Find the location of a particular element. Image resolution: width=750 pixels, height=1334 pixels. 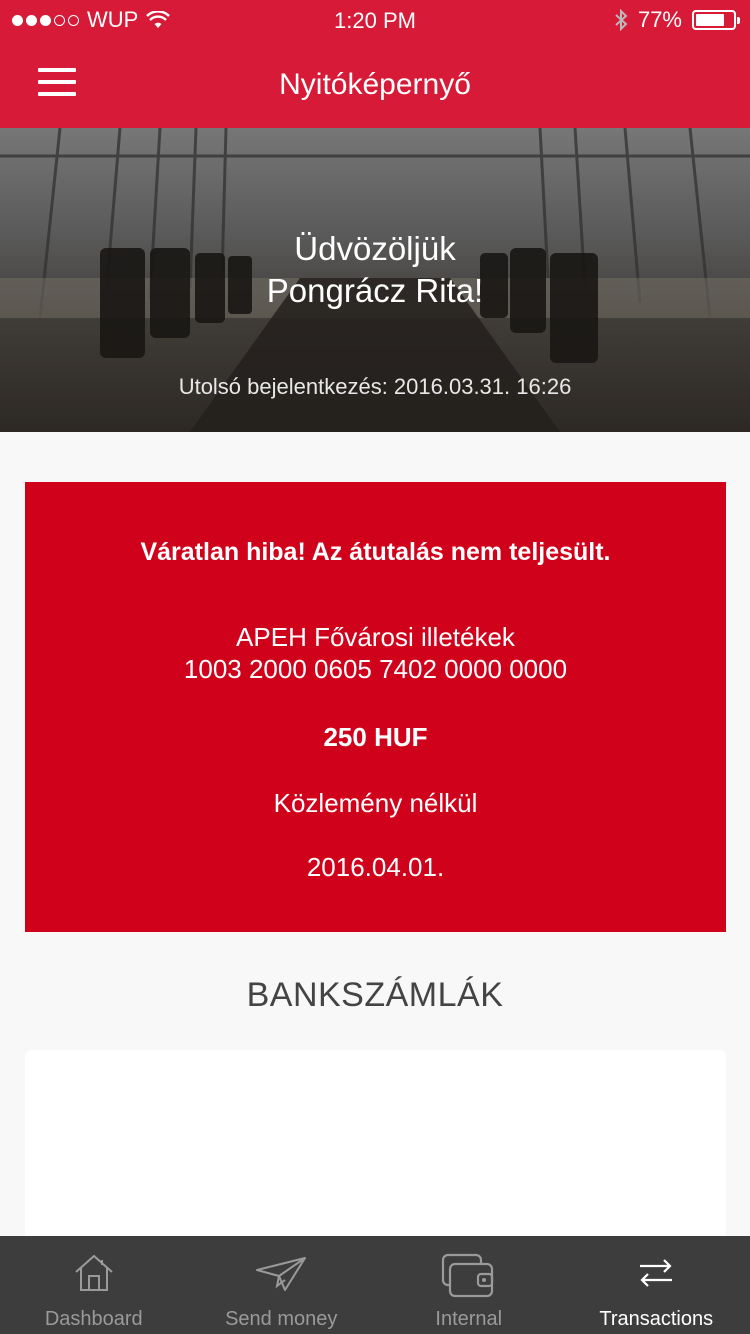

tab-send-money: Send money is located at coordinates (282, 1285).